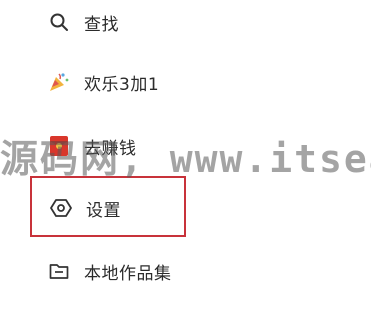 This screenshot has height=311, width=371. I want to click on party-popper-icon, so click(59, 82).